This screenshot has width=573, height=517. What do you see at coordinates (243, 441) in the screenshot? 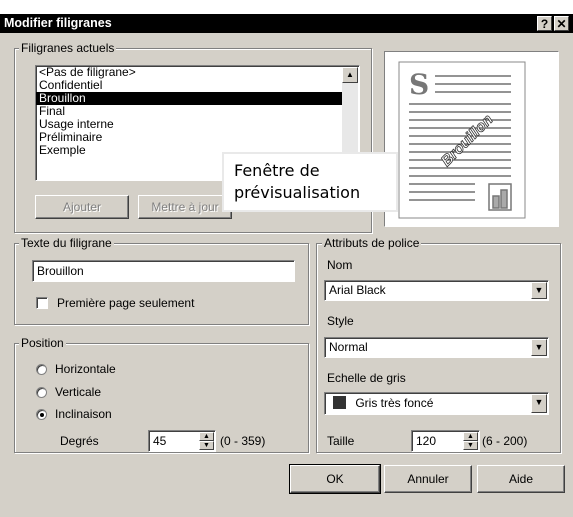
I see `degrees-range: (0 - 359)` at bounding box center [243, 441].